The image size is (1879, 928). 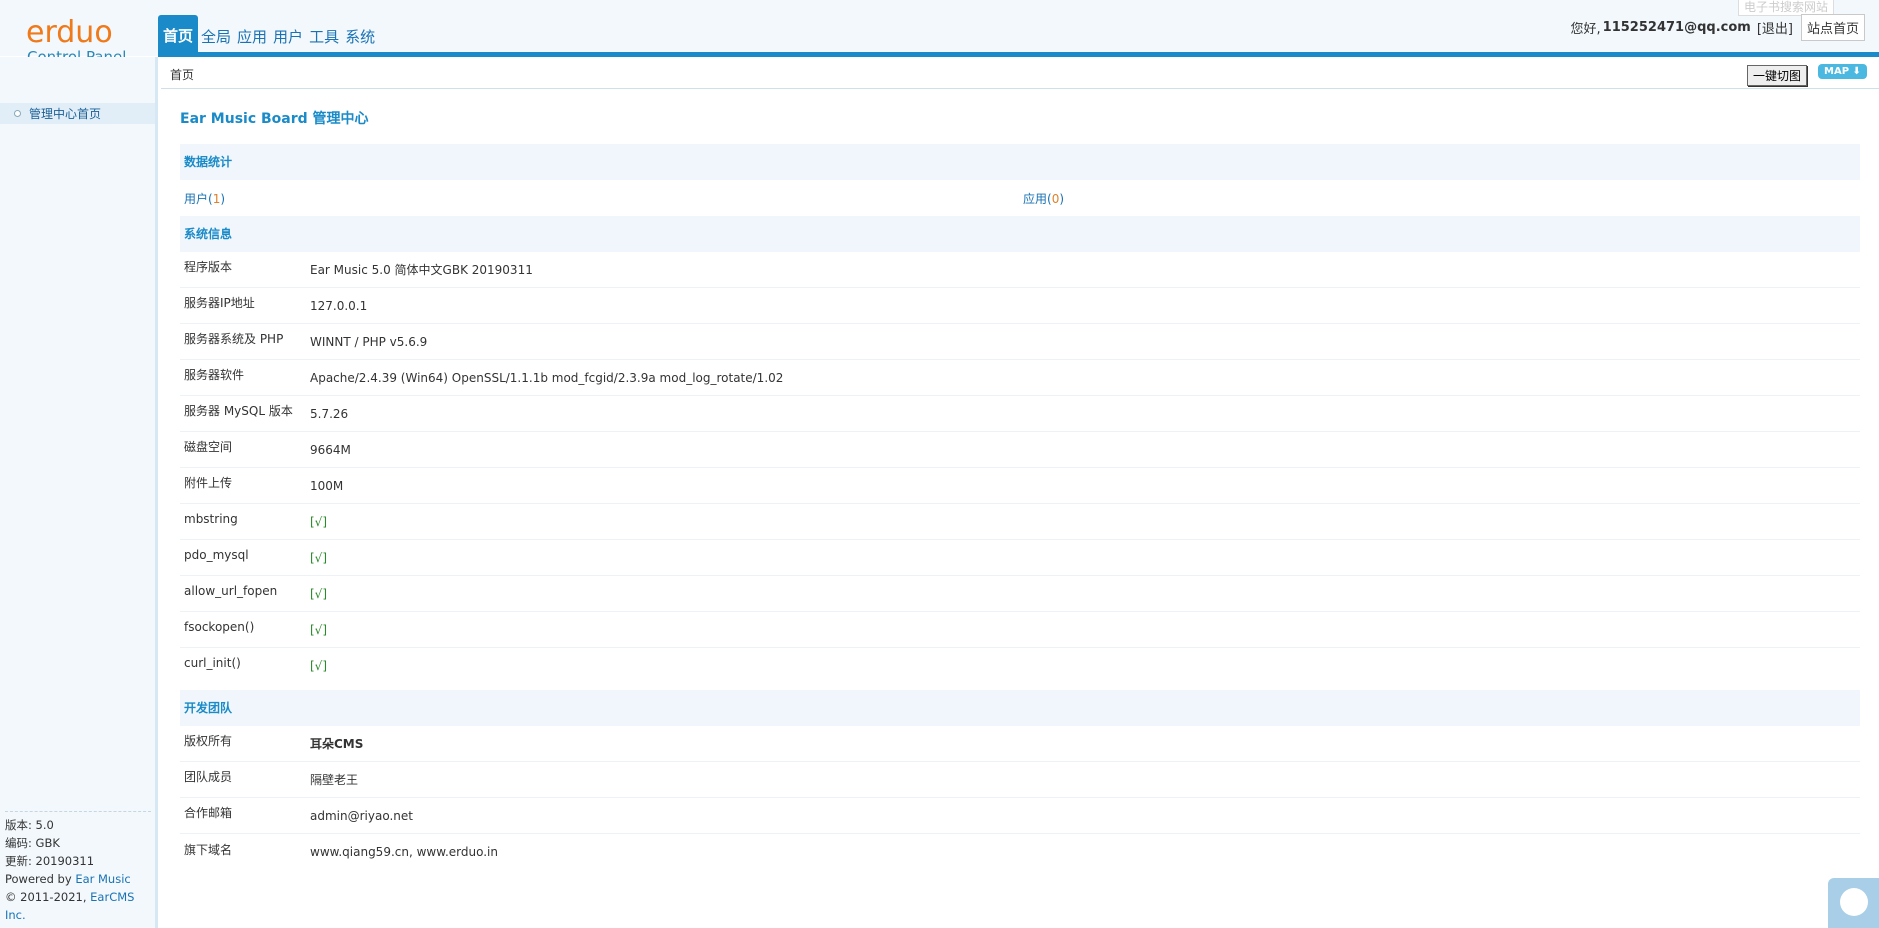 I want to click on table-row: 版权所有 耳朵CMS, so click(x=1020, y=744).